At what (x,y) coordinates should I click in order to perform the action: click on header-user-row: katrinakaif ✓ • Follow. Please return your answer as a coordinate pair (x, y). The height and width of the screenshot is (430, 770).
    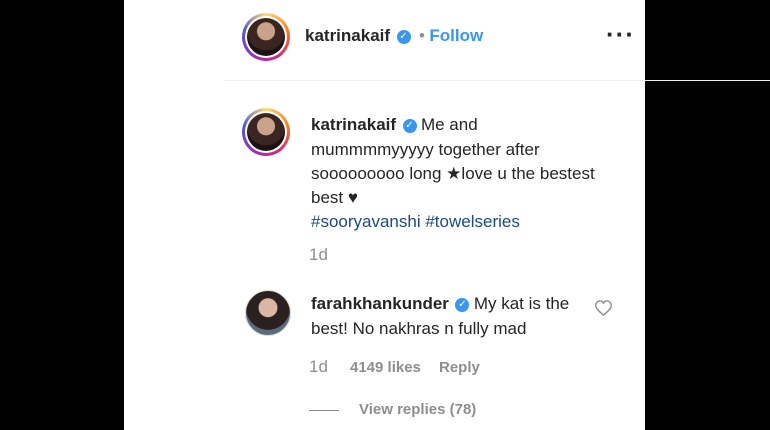
    Looking at the image, I should click on (394, 36).